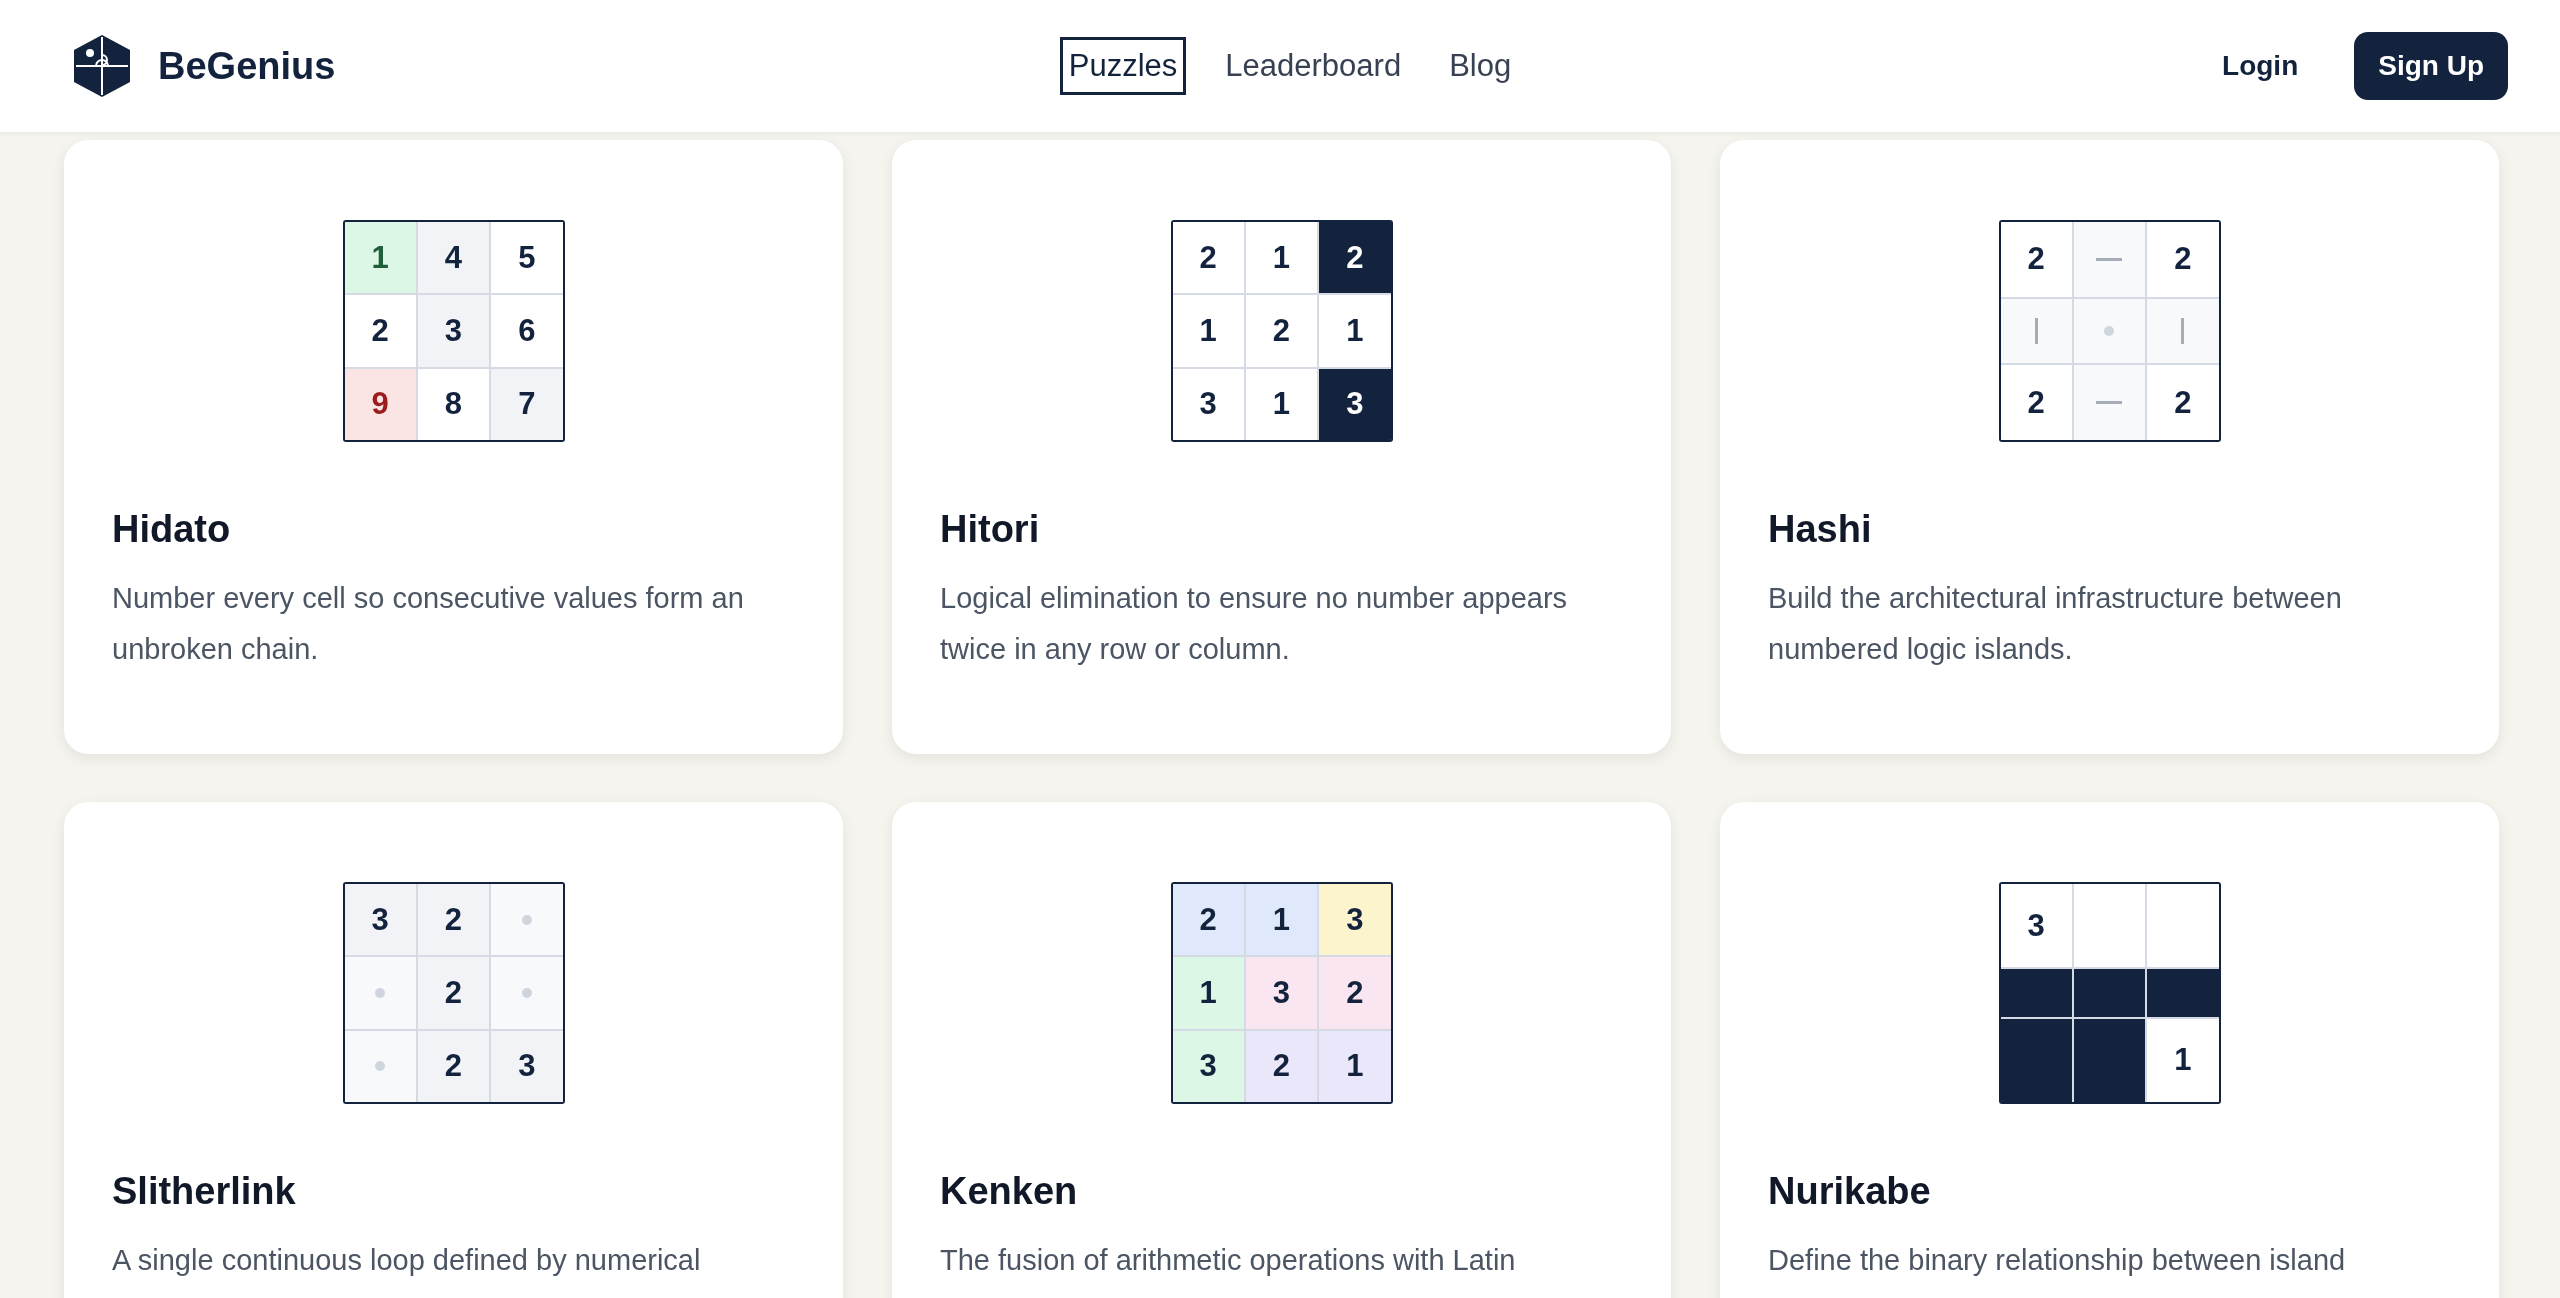 The width and height of the screenshot is (2560, 1298). What do you see at coordinates (453, 257) in the screenshot?
I see `cell-number: 4` at bounding box center [453, 257].